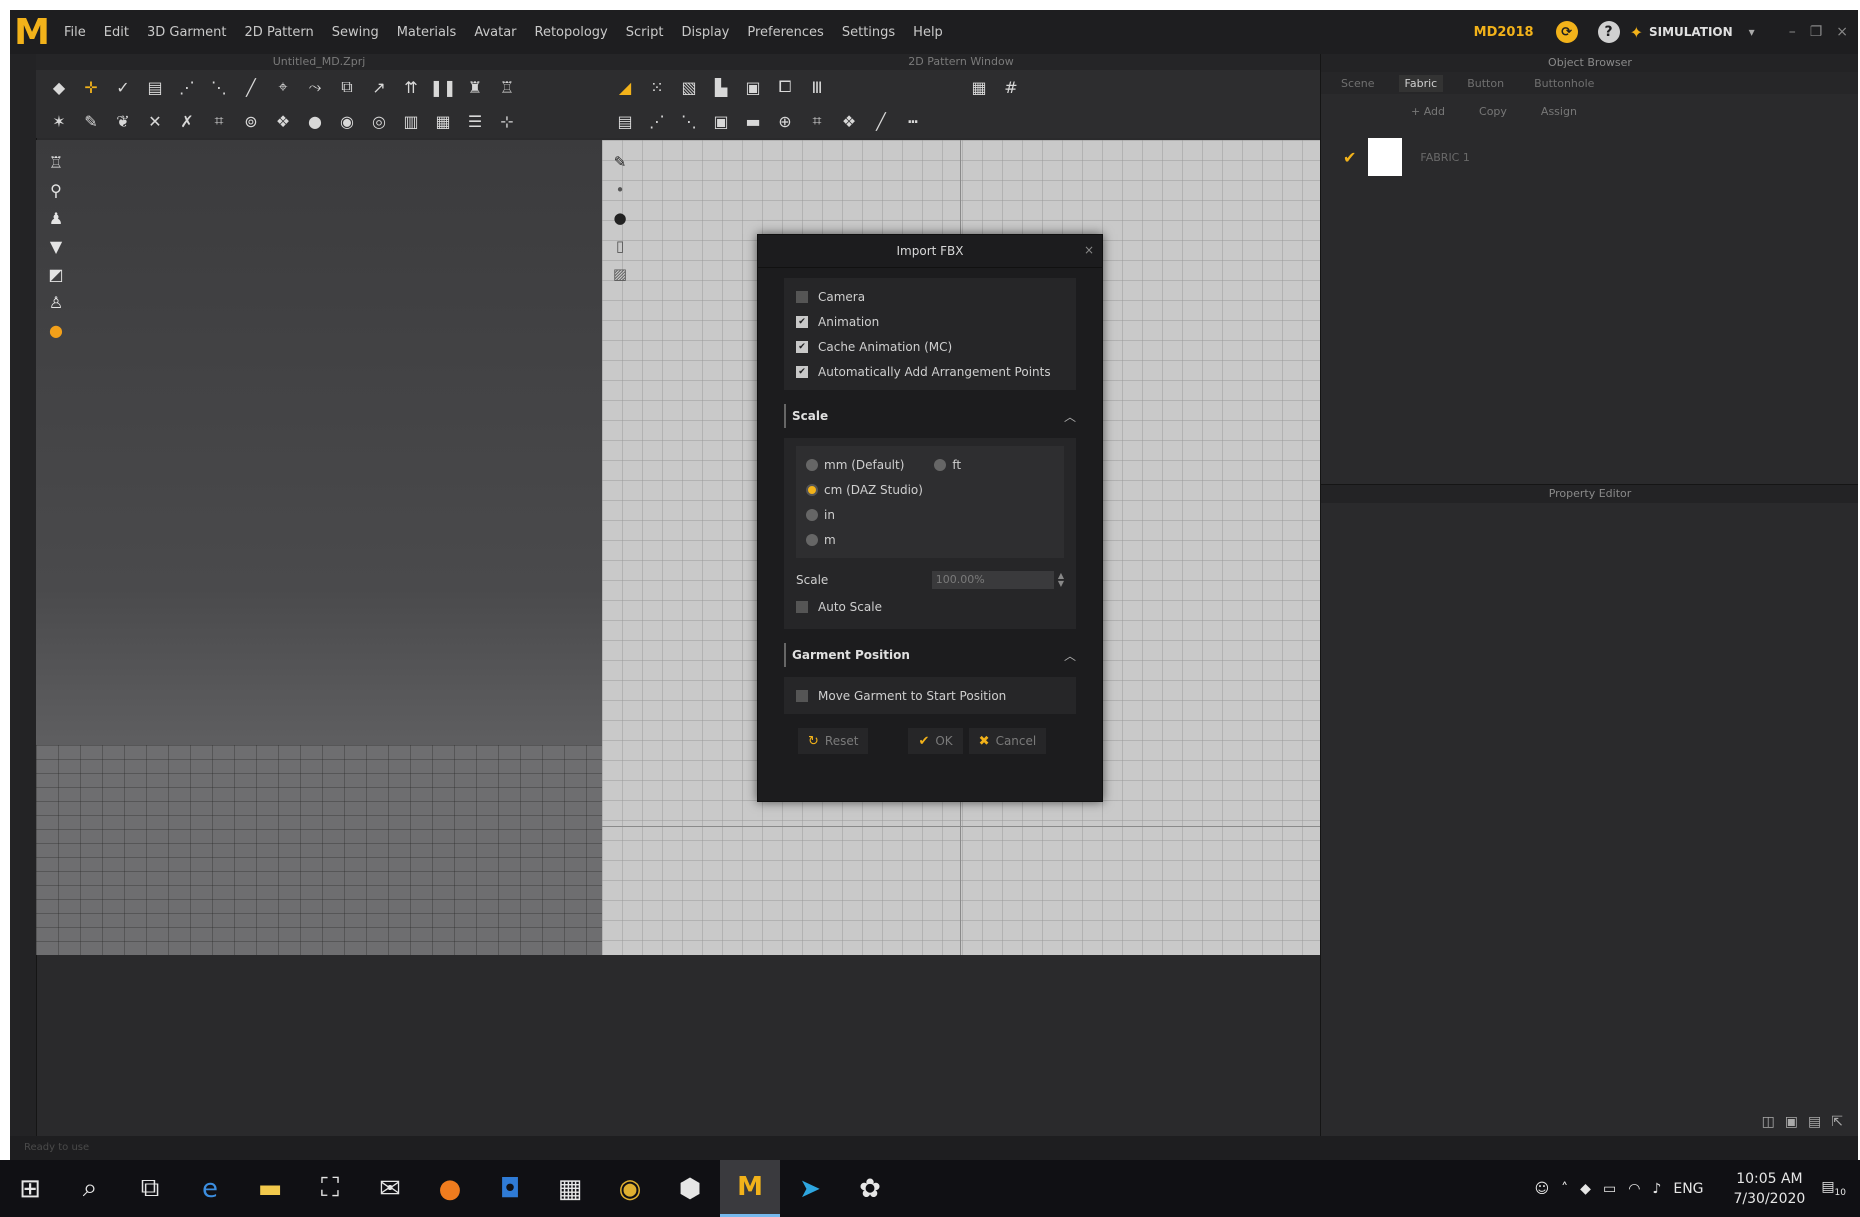  What do you see at coordinates (507, 87) in the screenshot?
I see `chess-icon: ♖` at bounding box center [507, 87].